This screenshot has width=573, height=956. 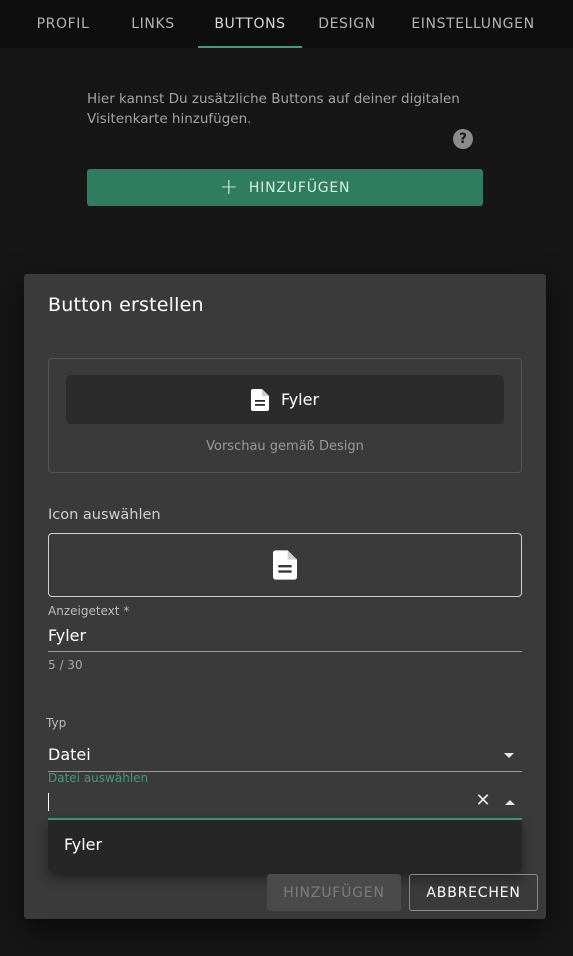 I want to click on help-icon: ?, so click(x=463, y=139).